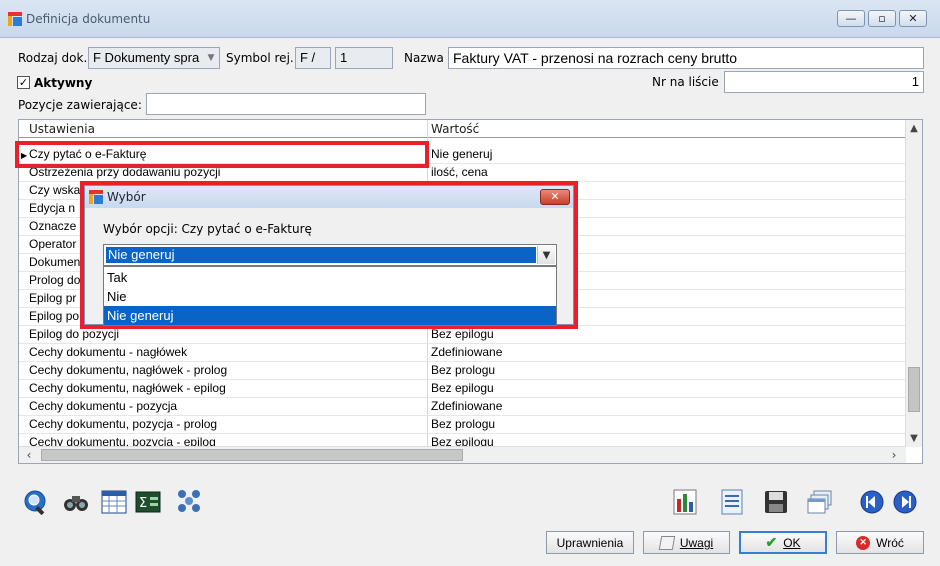 This screenshot has height=566, width=940. I want to click on cancel-icon: ✕, so click(863, 542).